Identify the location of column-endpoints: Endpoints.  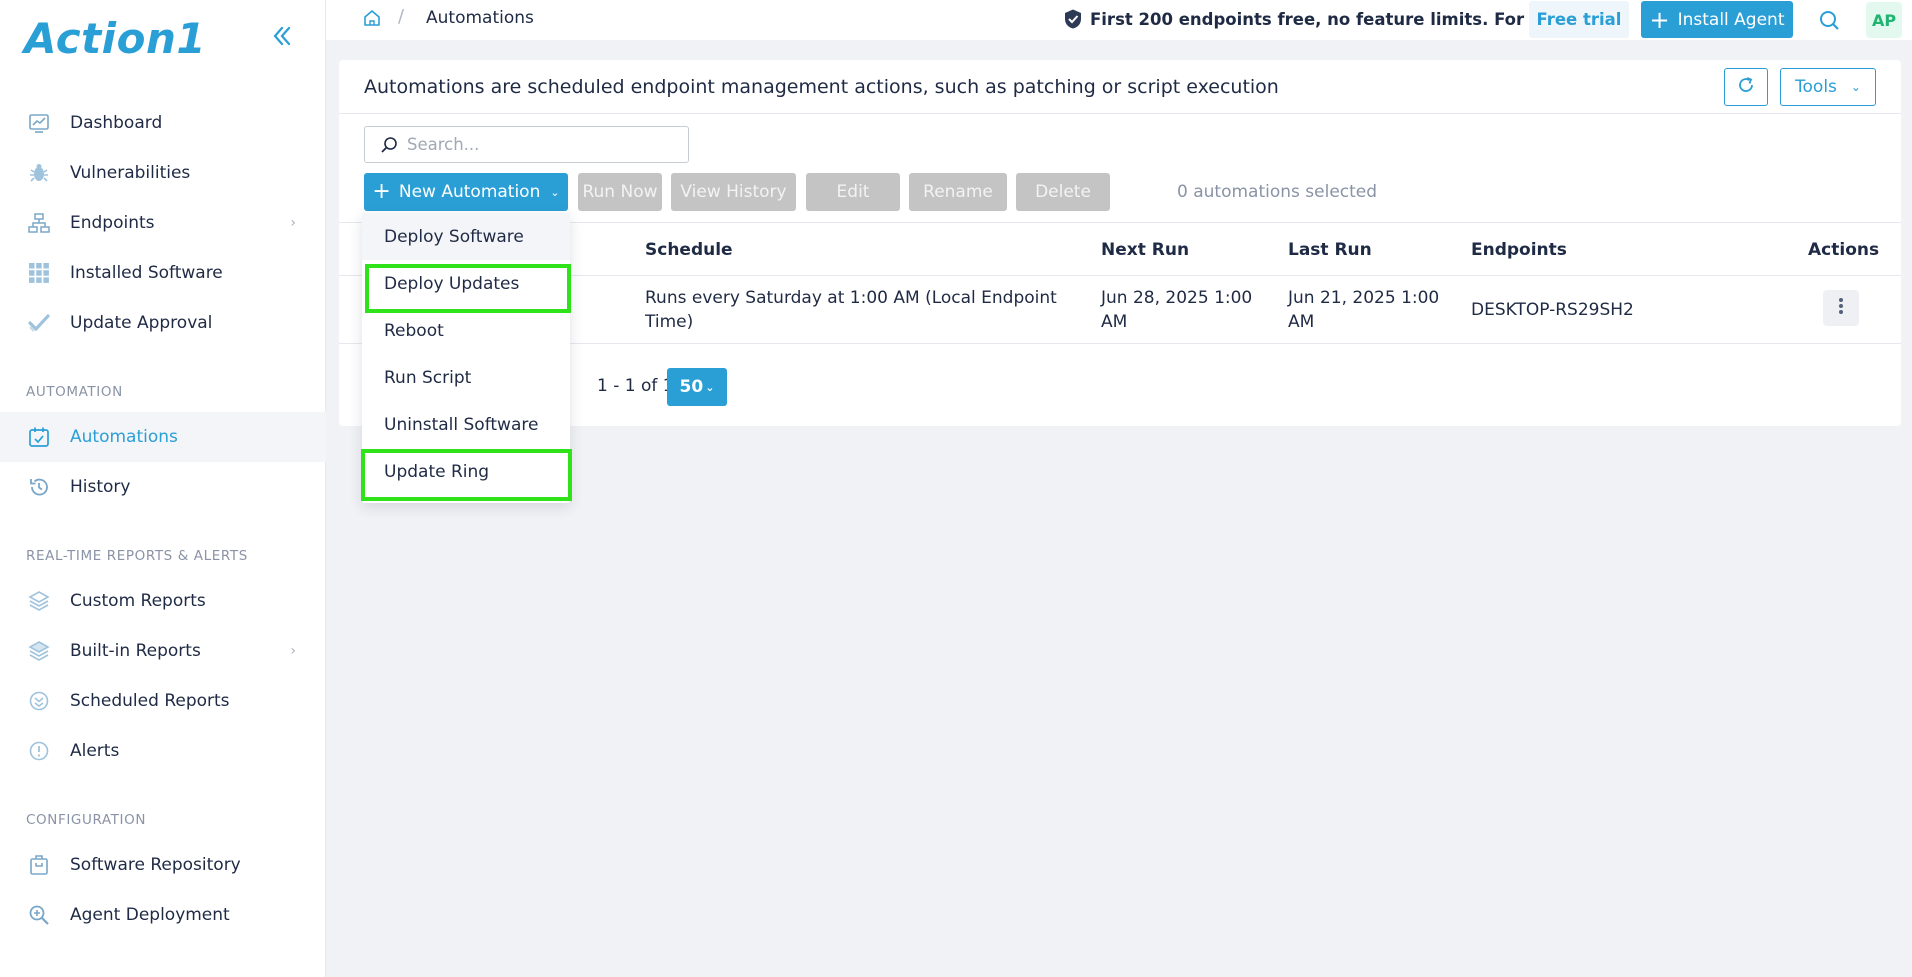
(1519, 250).